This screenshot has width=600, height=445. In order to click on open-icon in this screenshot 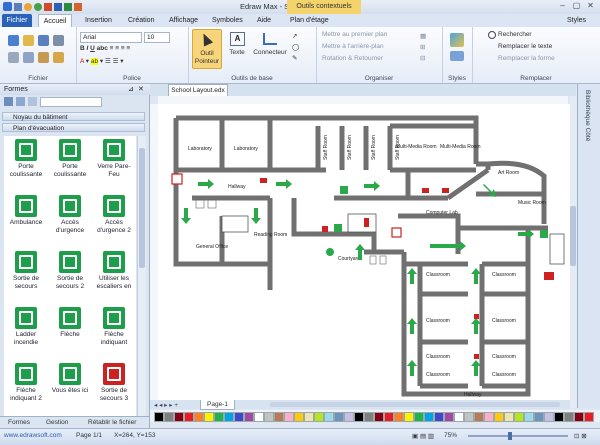, I will do `click(28, 40)`.